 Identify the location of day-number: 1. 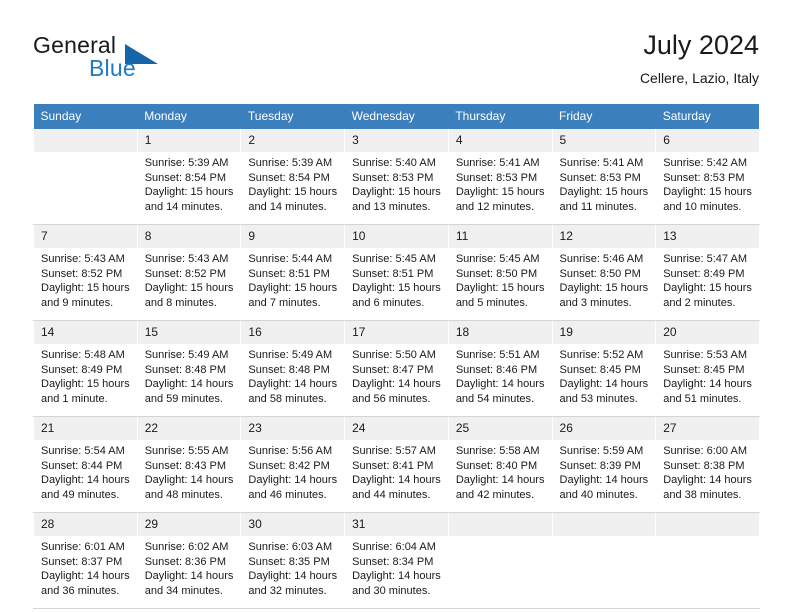
(189, 140).